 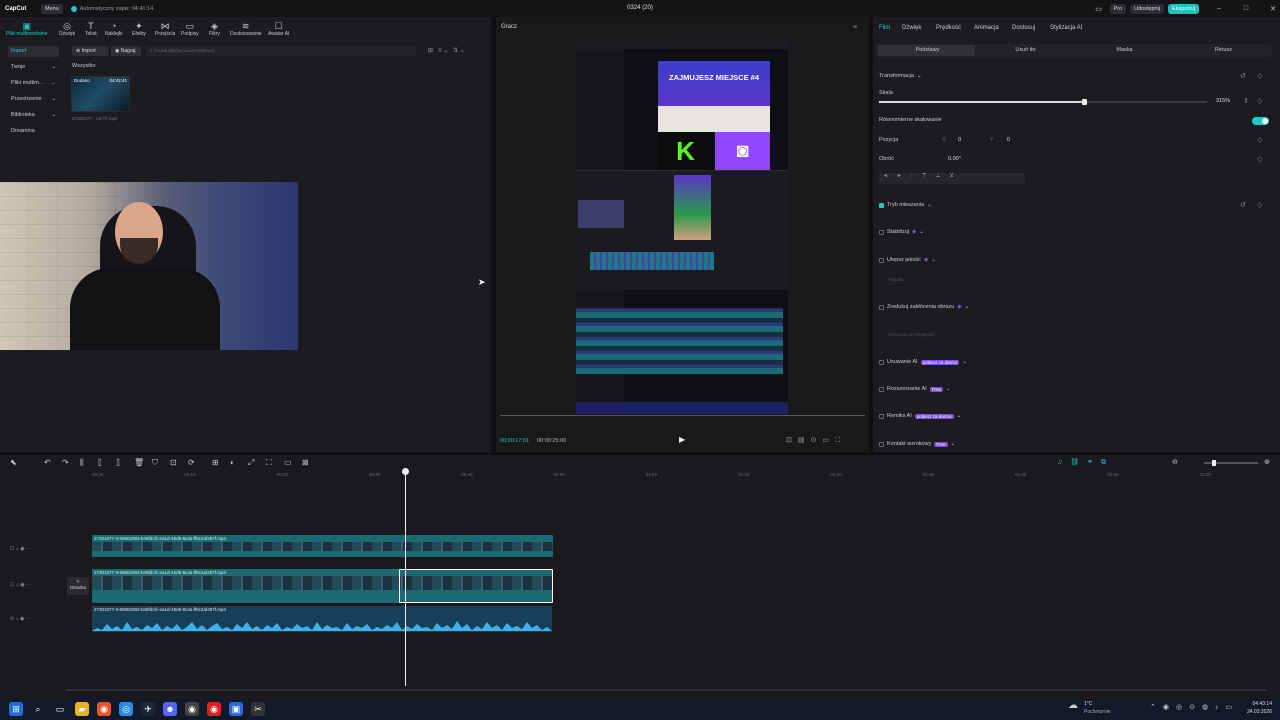 I want to click on toolbar-captions-button: ▭ Podpisy, so click(x=190, y=29).